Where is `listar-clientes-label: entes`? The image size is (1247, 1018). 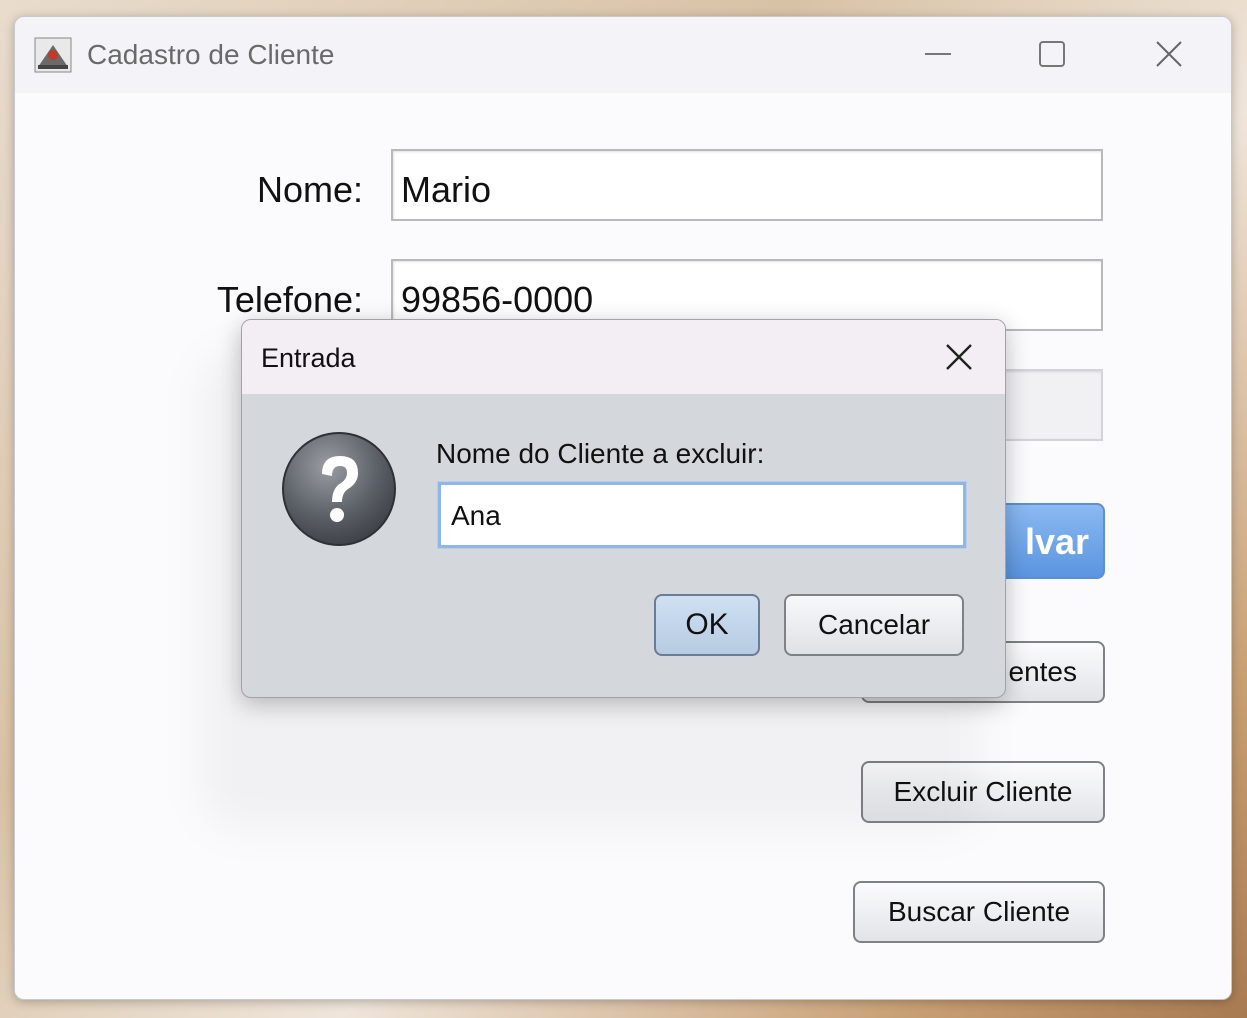 listar-clientes-label: entes is located at coordinates (1043, 671).